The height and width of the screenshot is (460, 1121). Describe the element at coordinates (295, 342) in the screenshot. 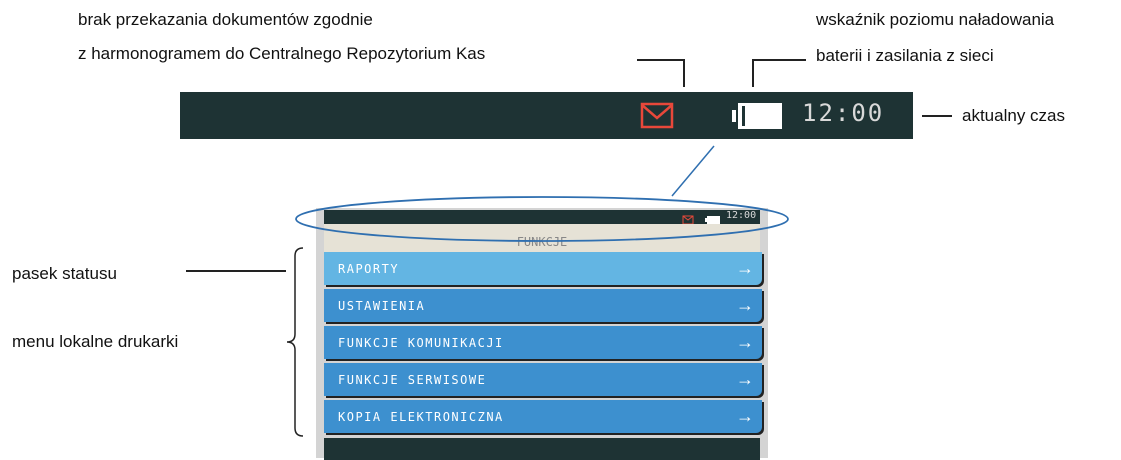

I see `menu-bracket` at that location.